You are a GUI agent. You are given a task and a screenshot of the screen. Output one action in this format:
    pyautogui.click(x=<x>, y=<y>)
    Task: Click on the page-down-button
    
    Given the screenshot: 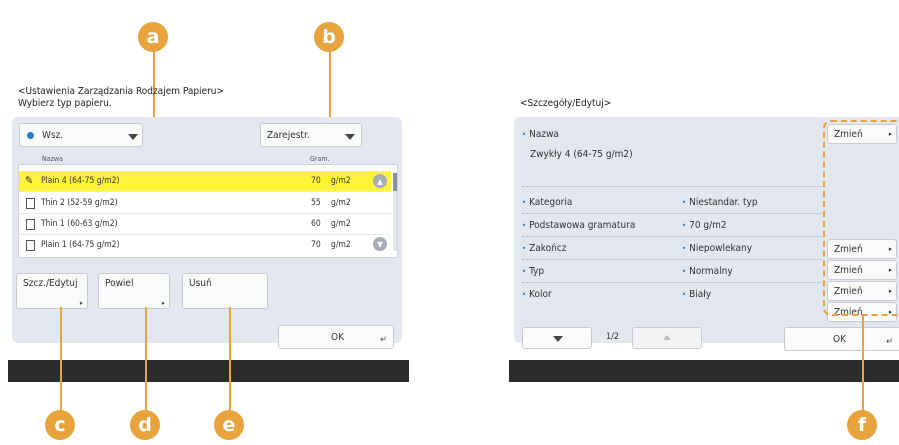 What is the action you would take?
    pyautogui.click(x=557, y=338)
    